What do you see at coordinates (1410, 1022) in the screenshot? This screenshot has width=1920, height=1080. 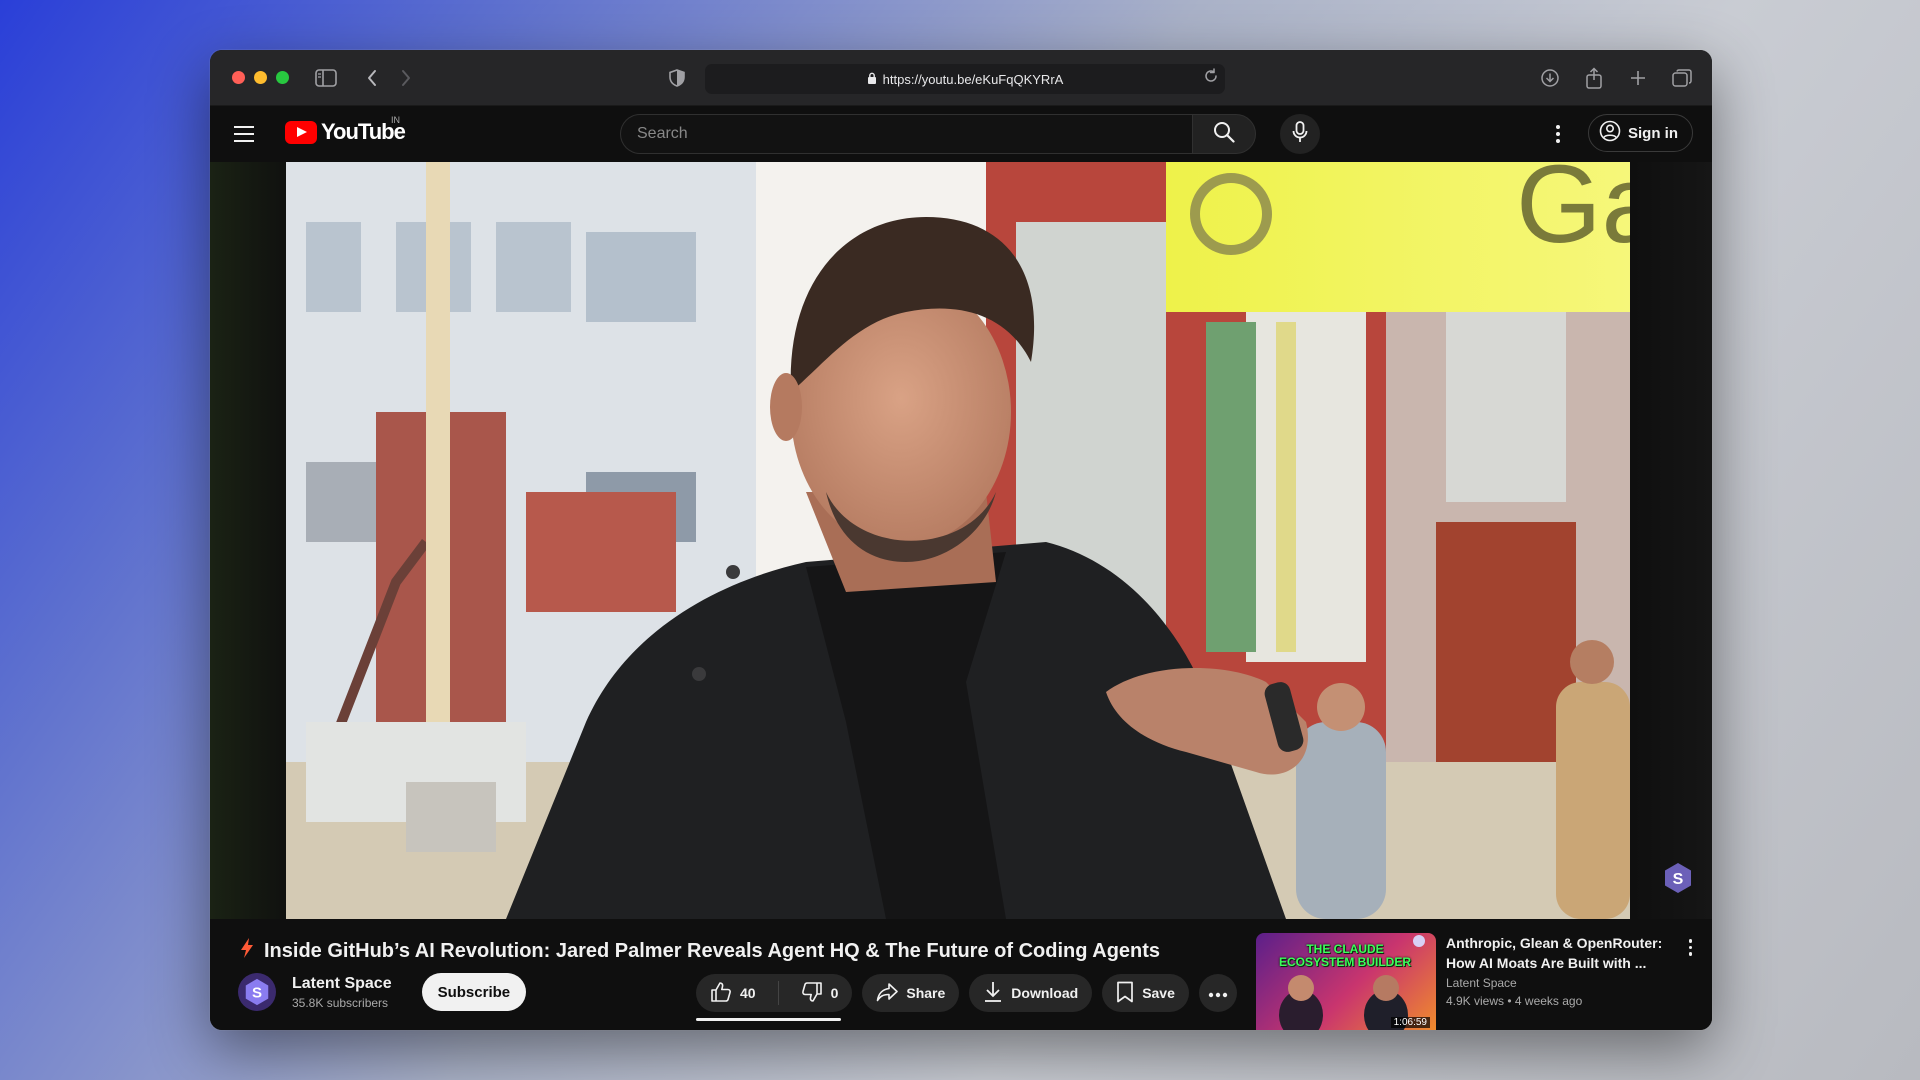 I see `video-duration: 1:06:59` at bounding box center [1410, 1022].